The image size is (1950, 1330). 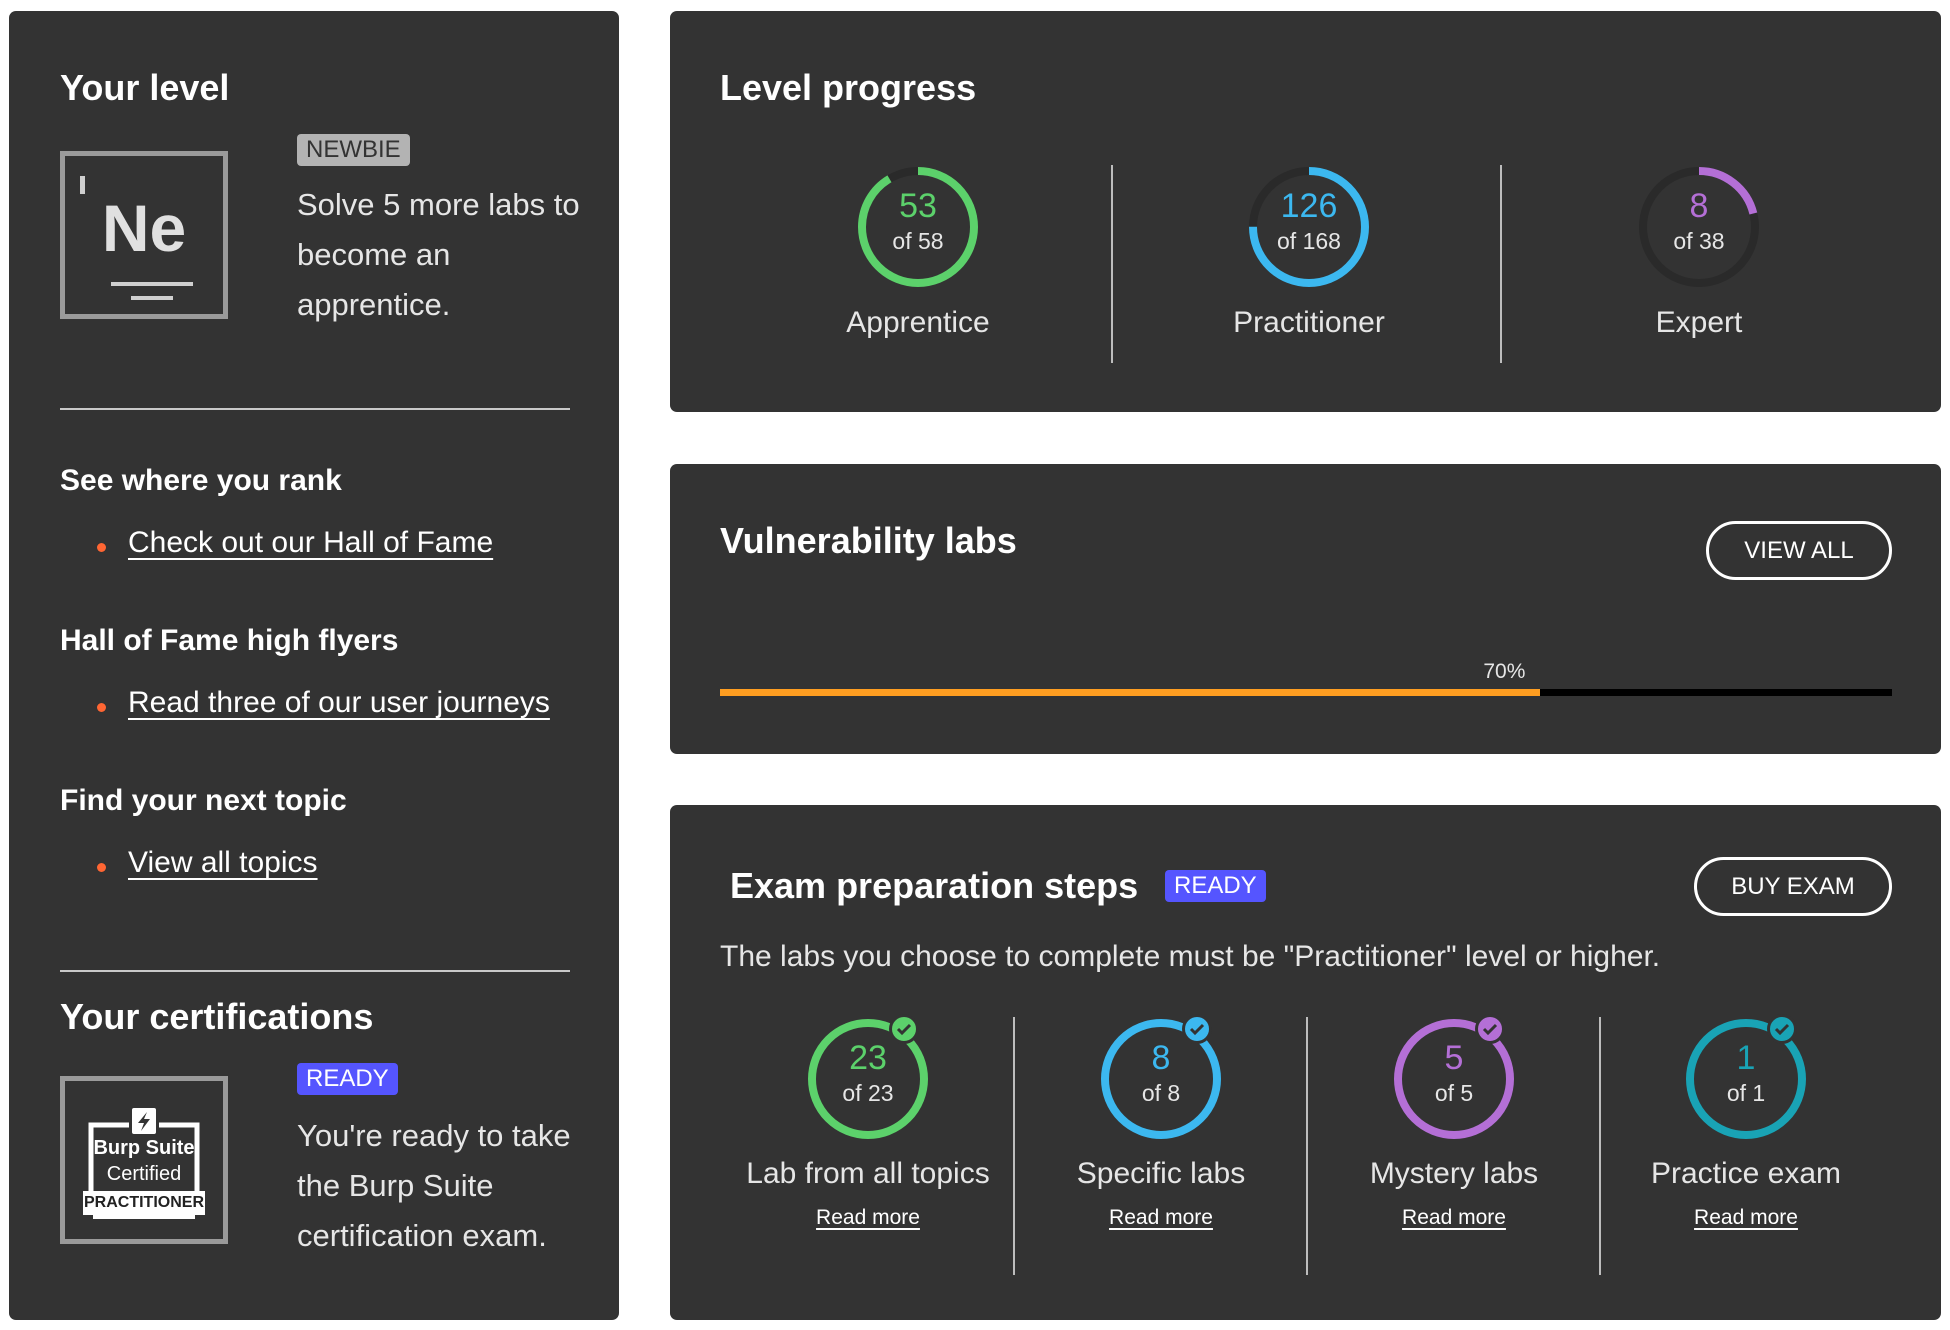 What do you see at coordinates (144, 1174) in the screenshot?
I see `cert-line-2: Certified` at bounding box center [144, 1174].